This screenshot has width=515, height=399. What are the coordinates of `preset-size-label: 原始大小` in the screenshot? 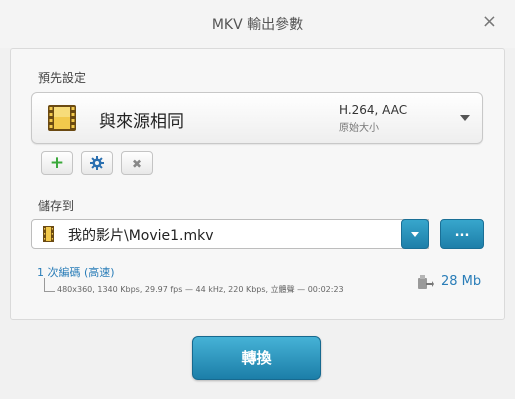 It's located at (359, 128).